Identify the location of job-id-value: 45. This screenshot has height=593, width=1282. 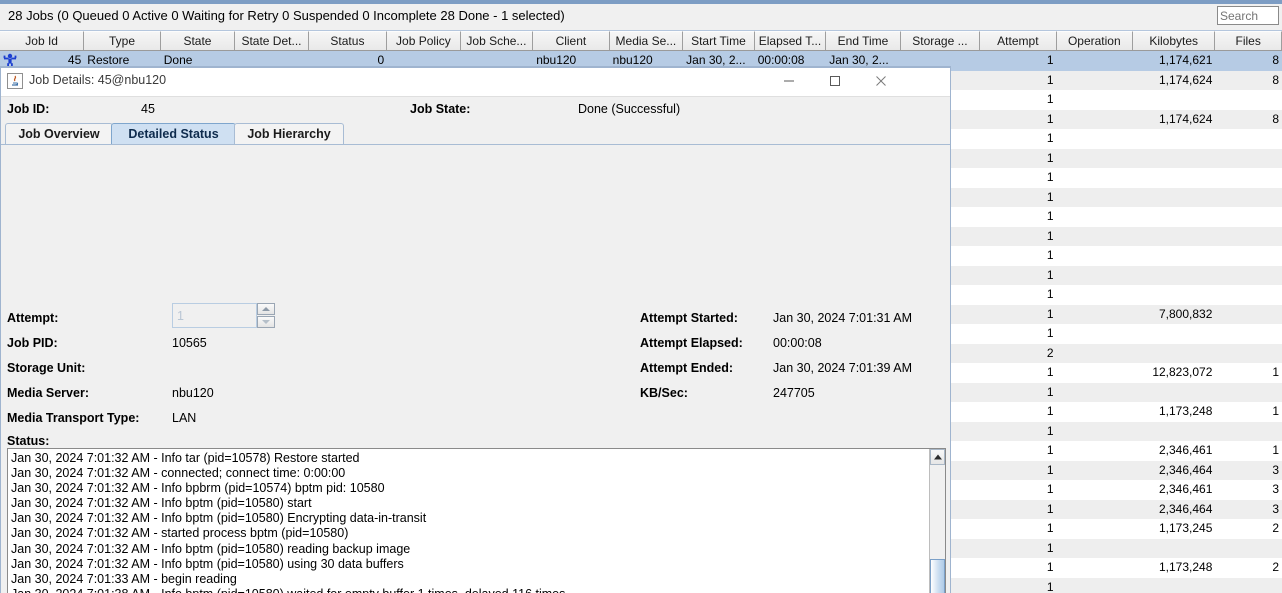
(148, 109).